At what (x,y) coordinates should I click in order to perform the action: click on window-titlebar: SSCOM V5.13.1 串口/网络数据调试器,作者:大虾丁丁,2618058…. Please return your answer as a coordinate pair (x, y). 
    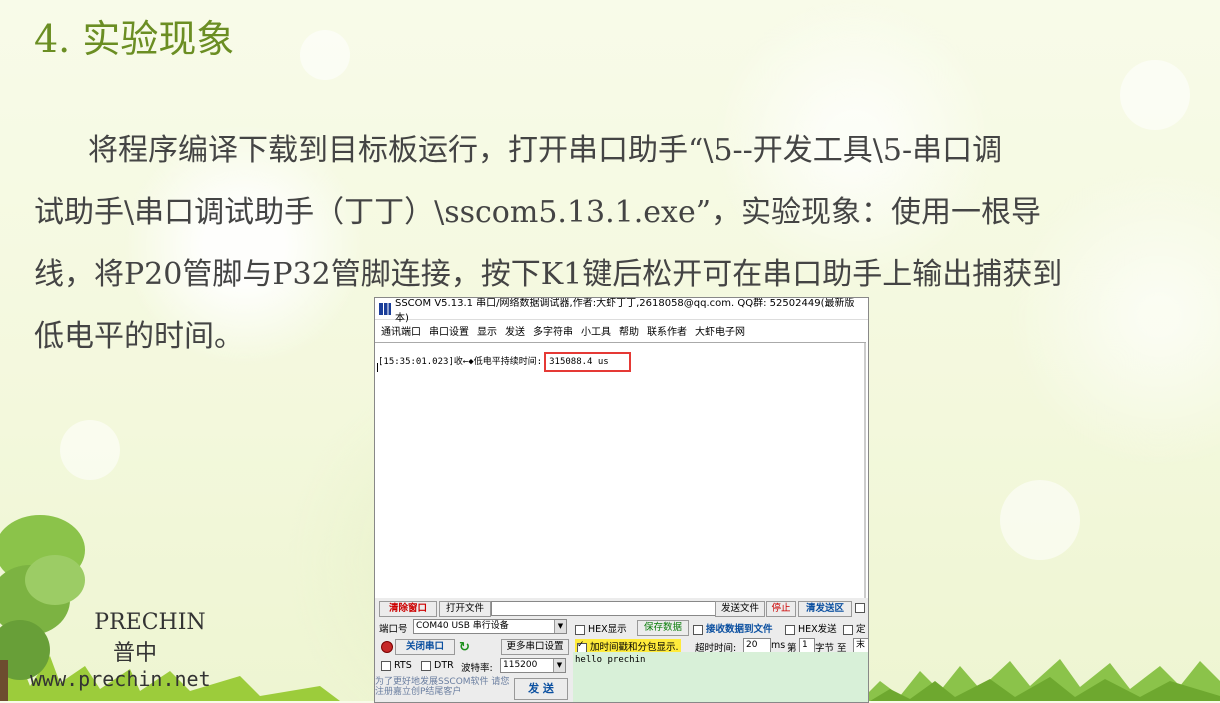
    Looking at the image, I should click on (621, 311).